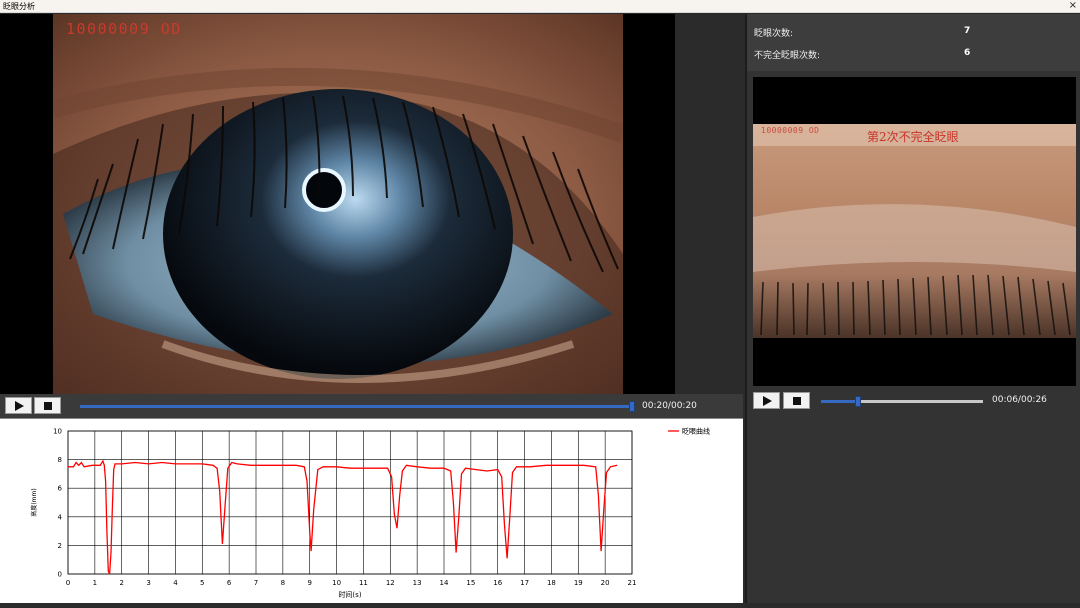 Image resolution: width=1080 pixels, height=608 pixels. I want to click on y-tick-label: 8, so click(60, 460).